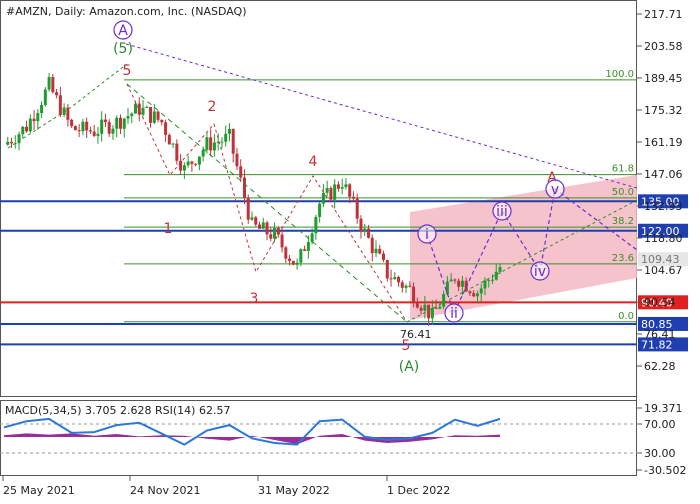 The image size is (700, 504). What do you see at coordinates (409, 367) in the screenshot?
I see `wave-label: (A)` at bounding box center [409, 367].